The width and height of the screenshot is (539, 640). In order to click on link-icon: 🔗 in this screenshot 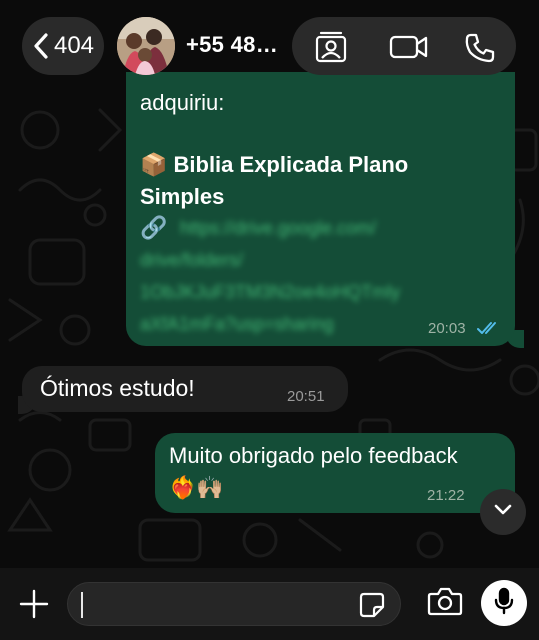, I will do `click(154, 227)`.